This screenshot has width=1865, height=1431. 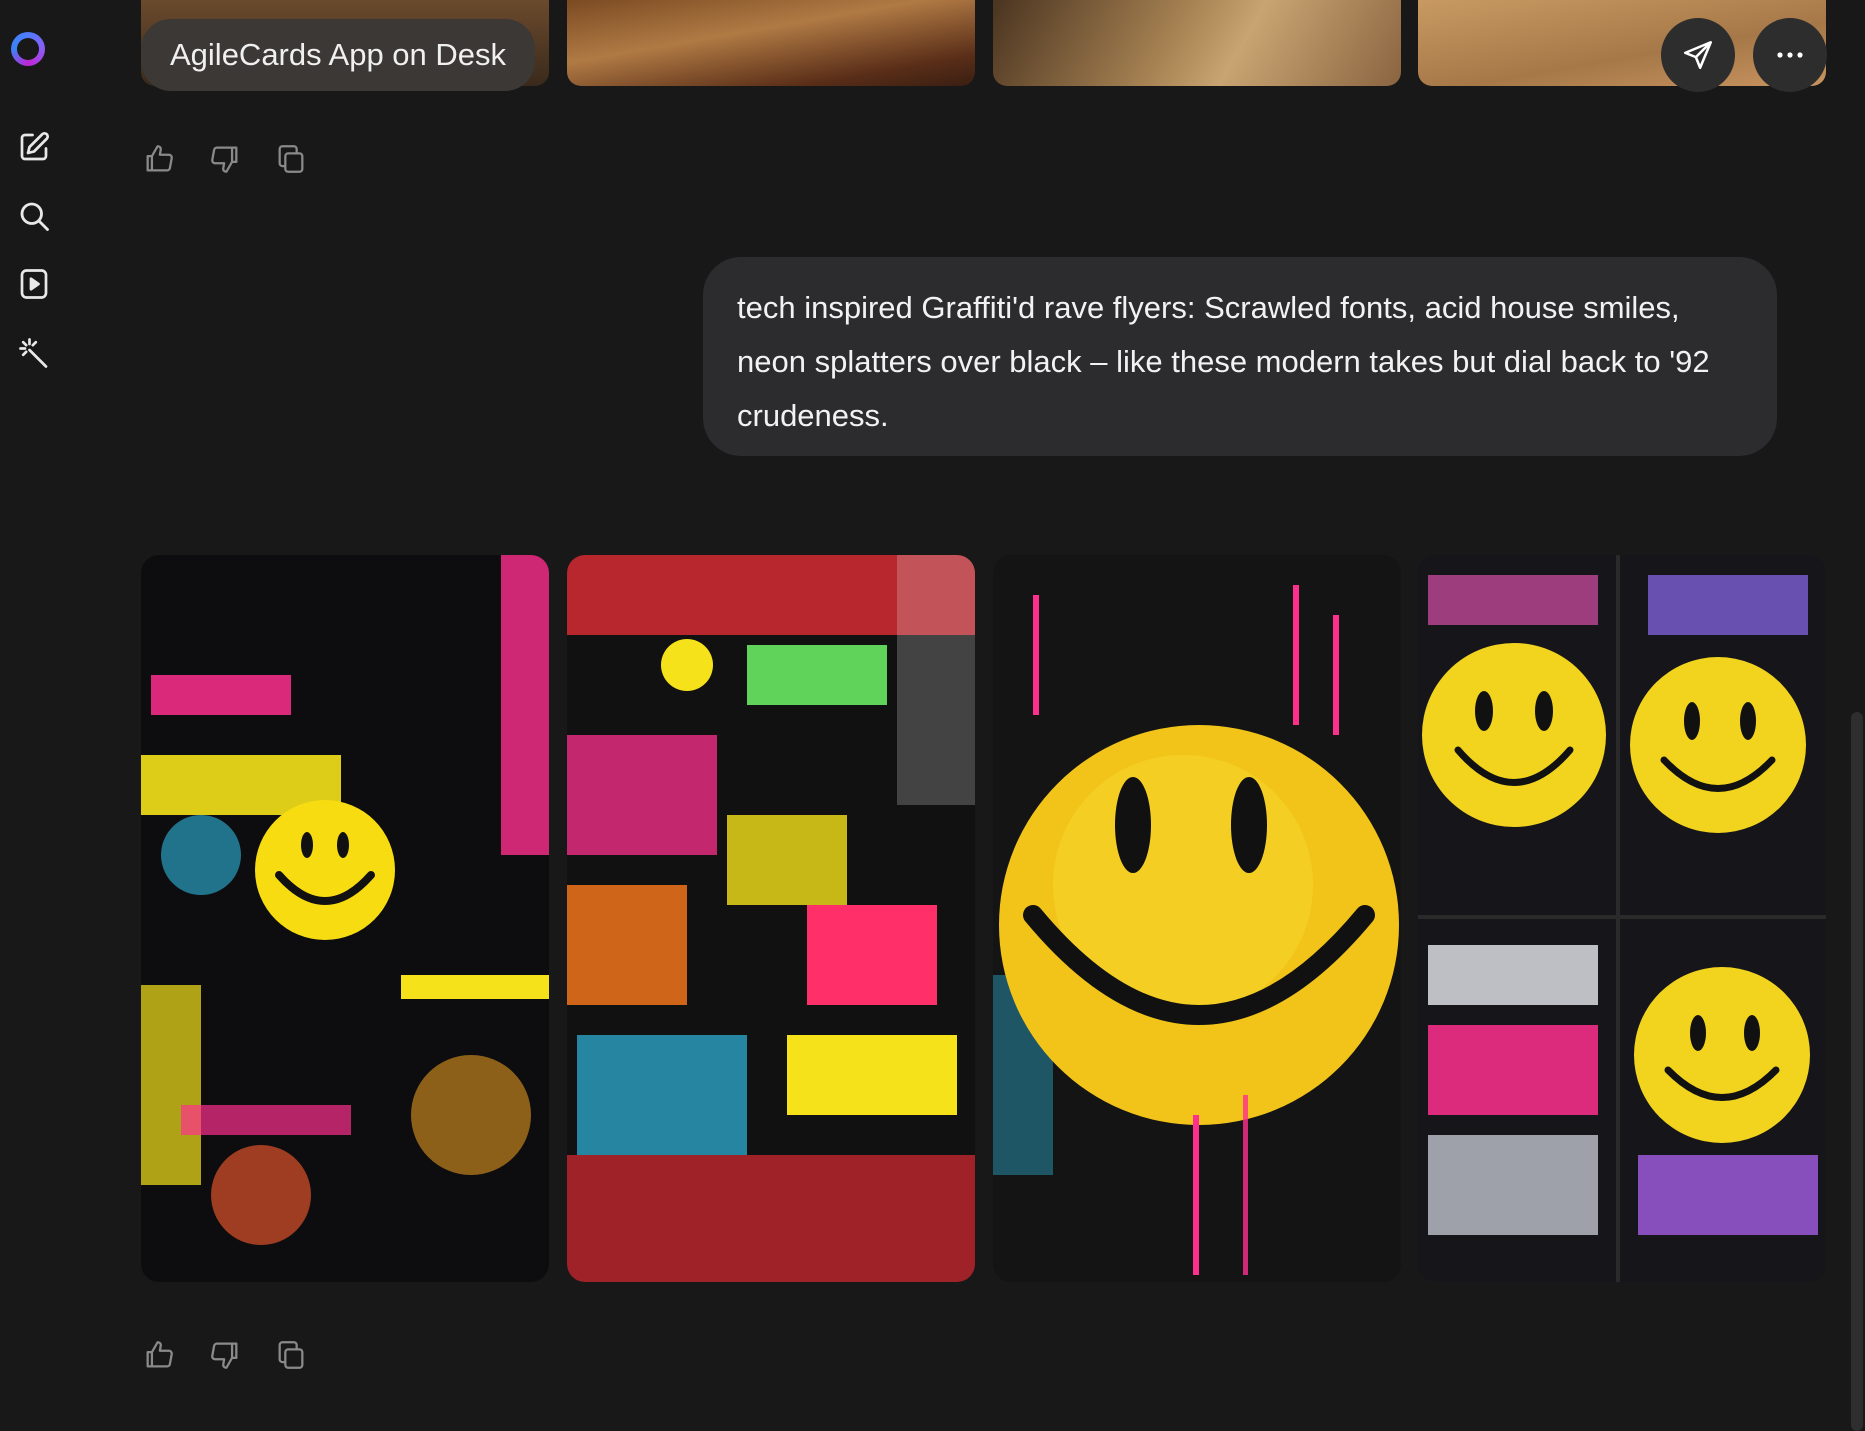 I want to click on more-dots-icon, so click(x=1790, y=55).